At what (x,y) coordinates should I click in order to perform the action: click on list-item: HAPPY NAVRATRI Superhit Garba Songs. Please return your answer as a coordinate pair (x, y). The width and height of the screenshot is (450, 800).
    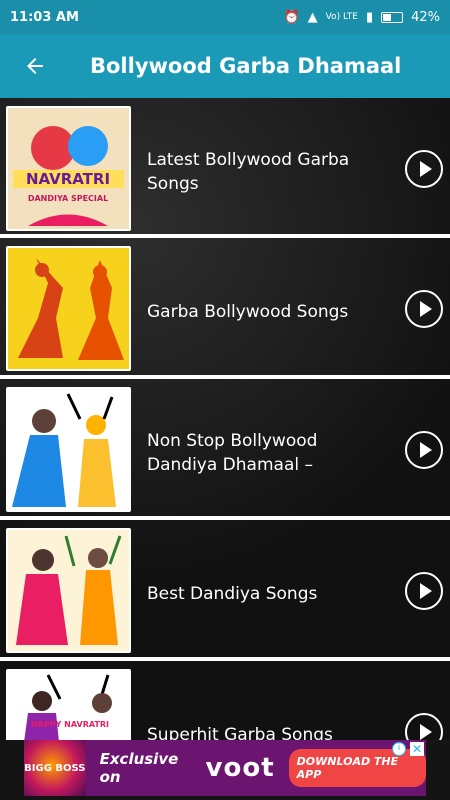
    Looking at the image, I should click on (225, 700).